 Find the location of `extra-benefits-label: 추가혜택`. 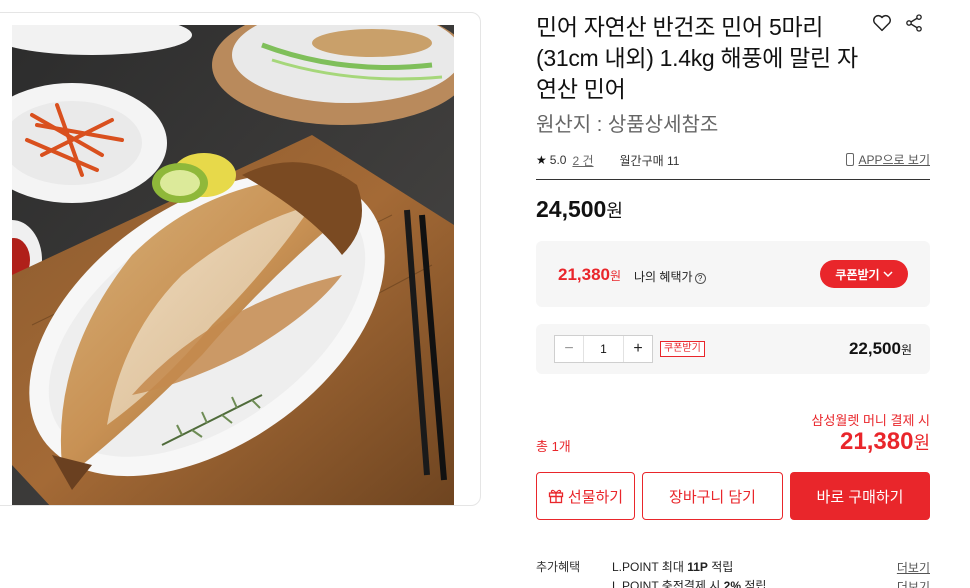

extra-benefits-label: 추가혜택 is located at coordinates (558, 567).